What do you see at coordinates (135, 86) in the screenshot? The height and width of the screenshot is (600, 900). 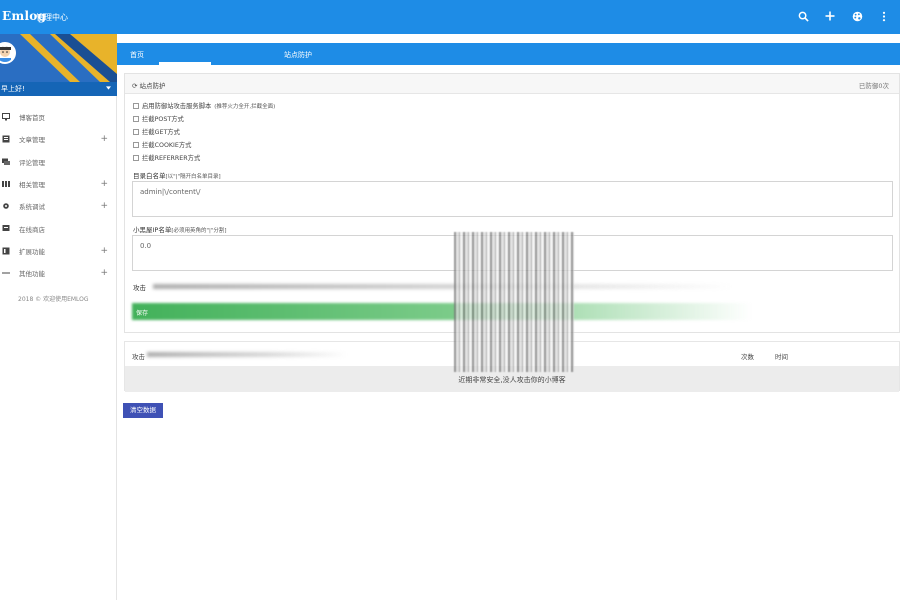 I see `shield-icon: ⟳` at bounding box center [135, 86].